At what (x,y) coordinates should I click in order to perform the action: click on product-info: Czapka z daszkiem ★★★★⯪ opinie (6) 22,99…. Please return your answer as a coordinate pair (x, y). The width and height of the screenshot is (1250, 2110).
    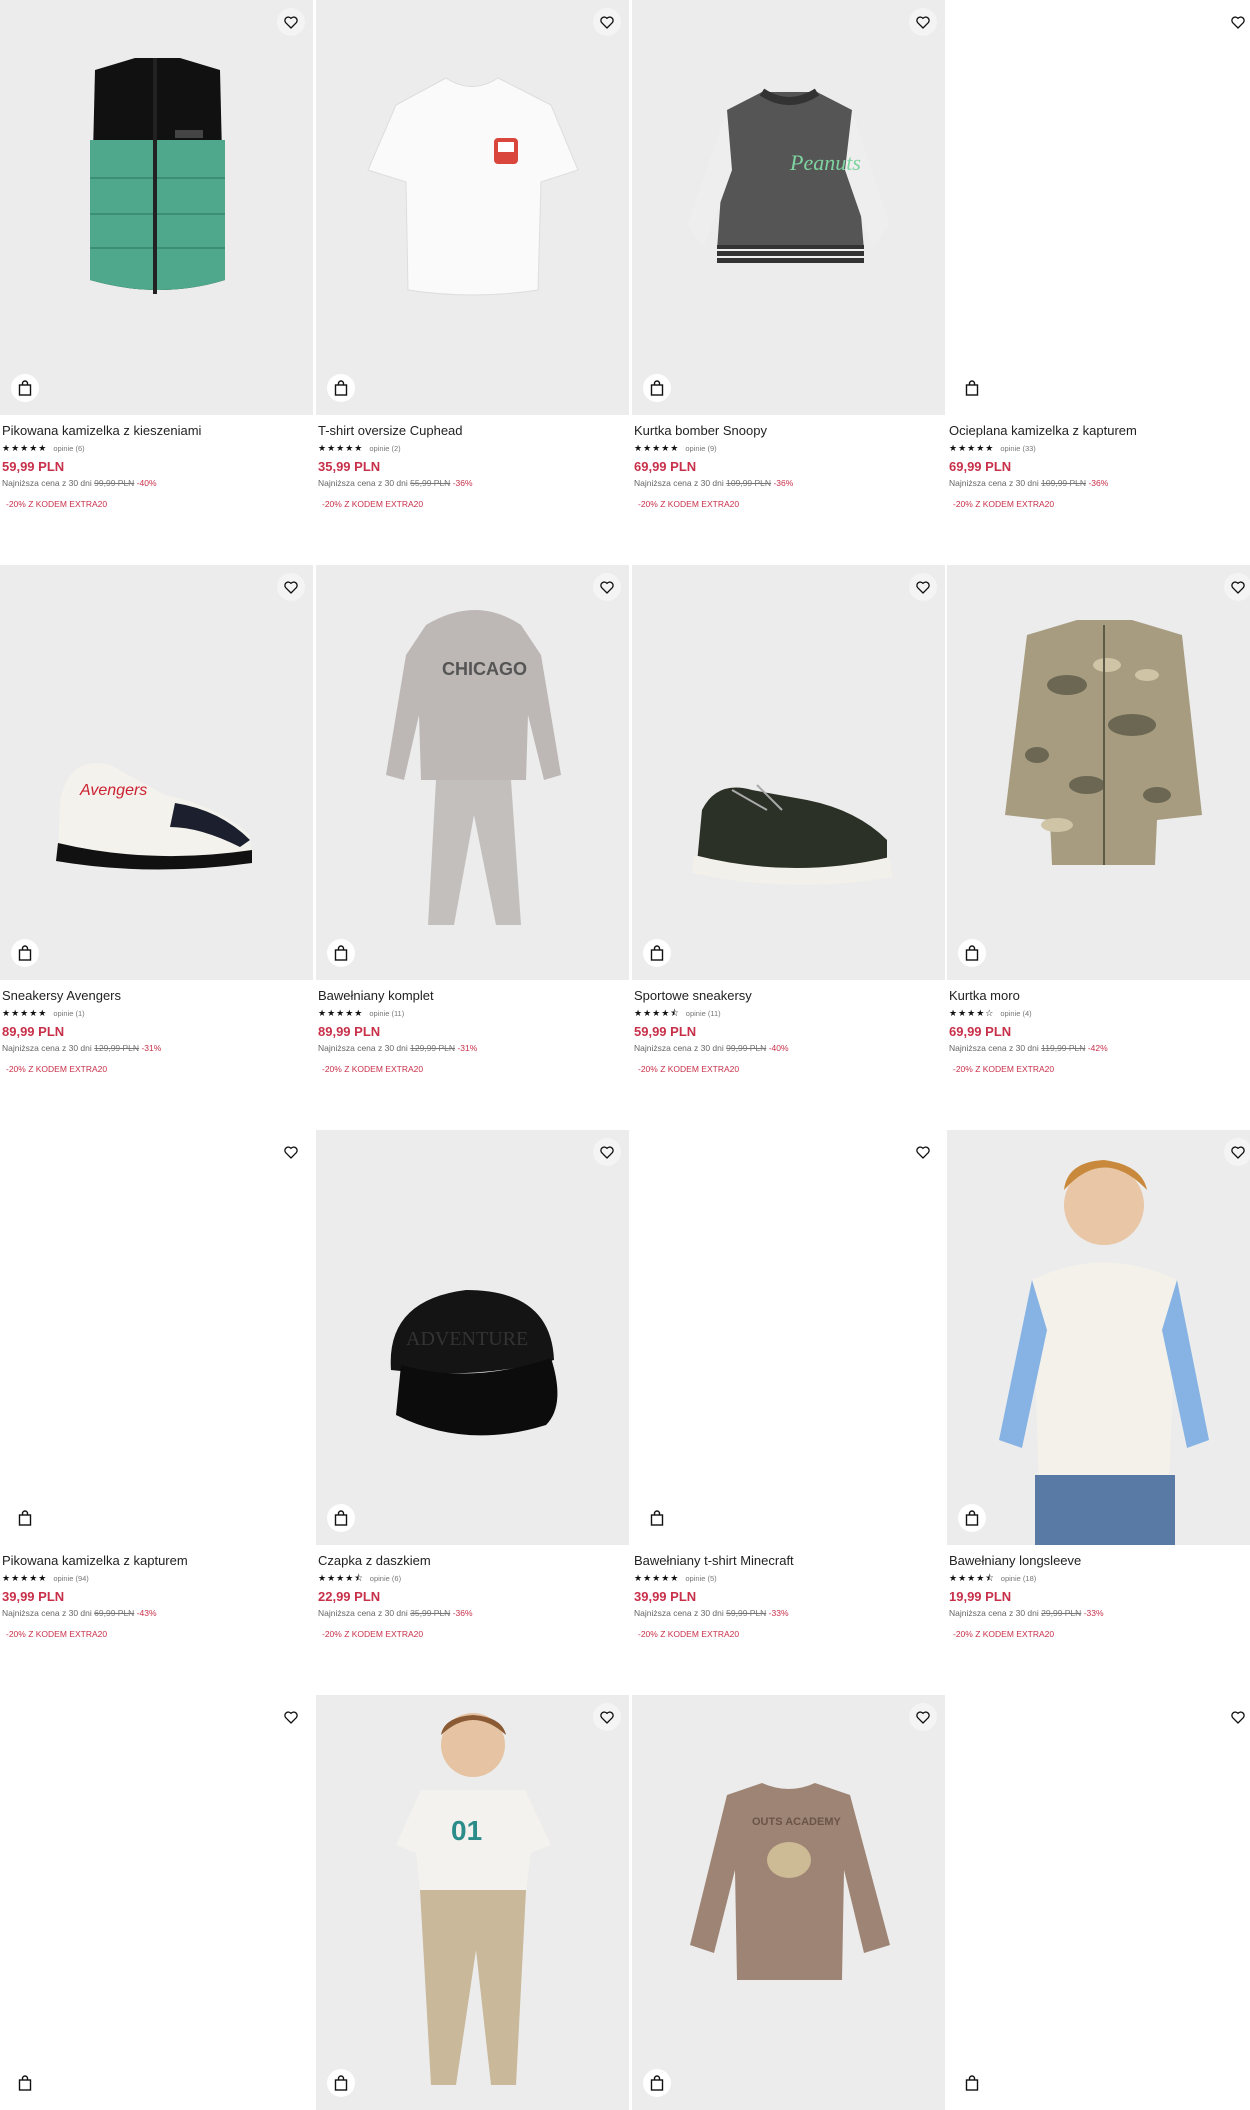
    Looking at the image, I should click on (472, 1592).